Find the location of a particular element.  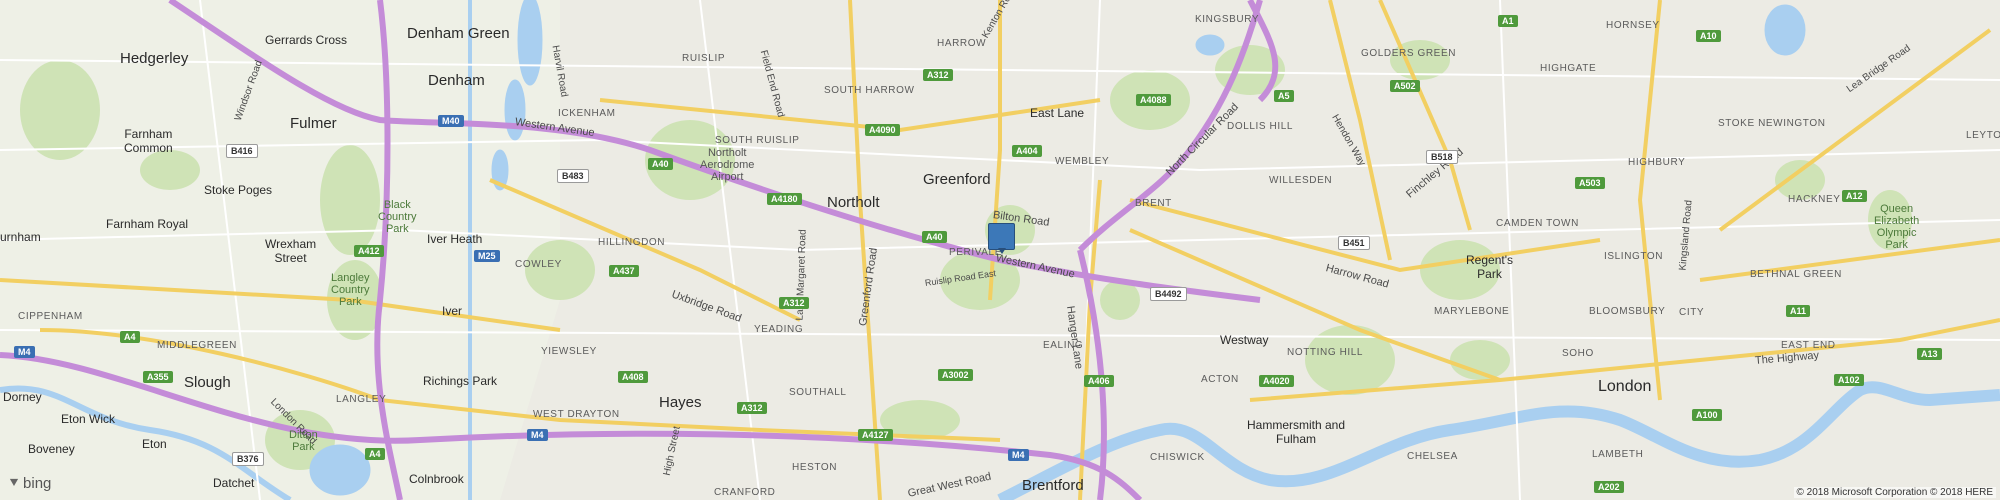

district-chelsea: CHELSEA is located at coordinates (1432, 456).